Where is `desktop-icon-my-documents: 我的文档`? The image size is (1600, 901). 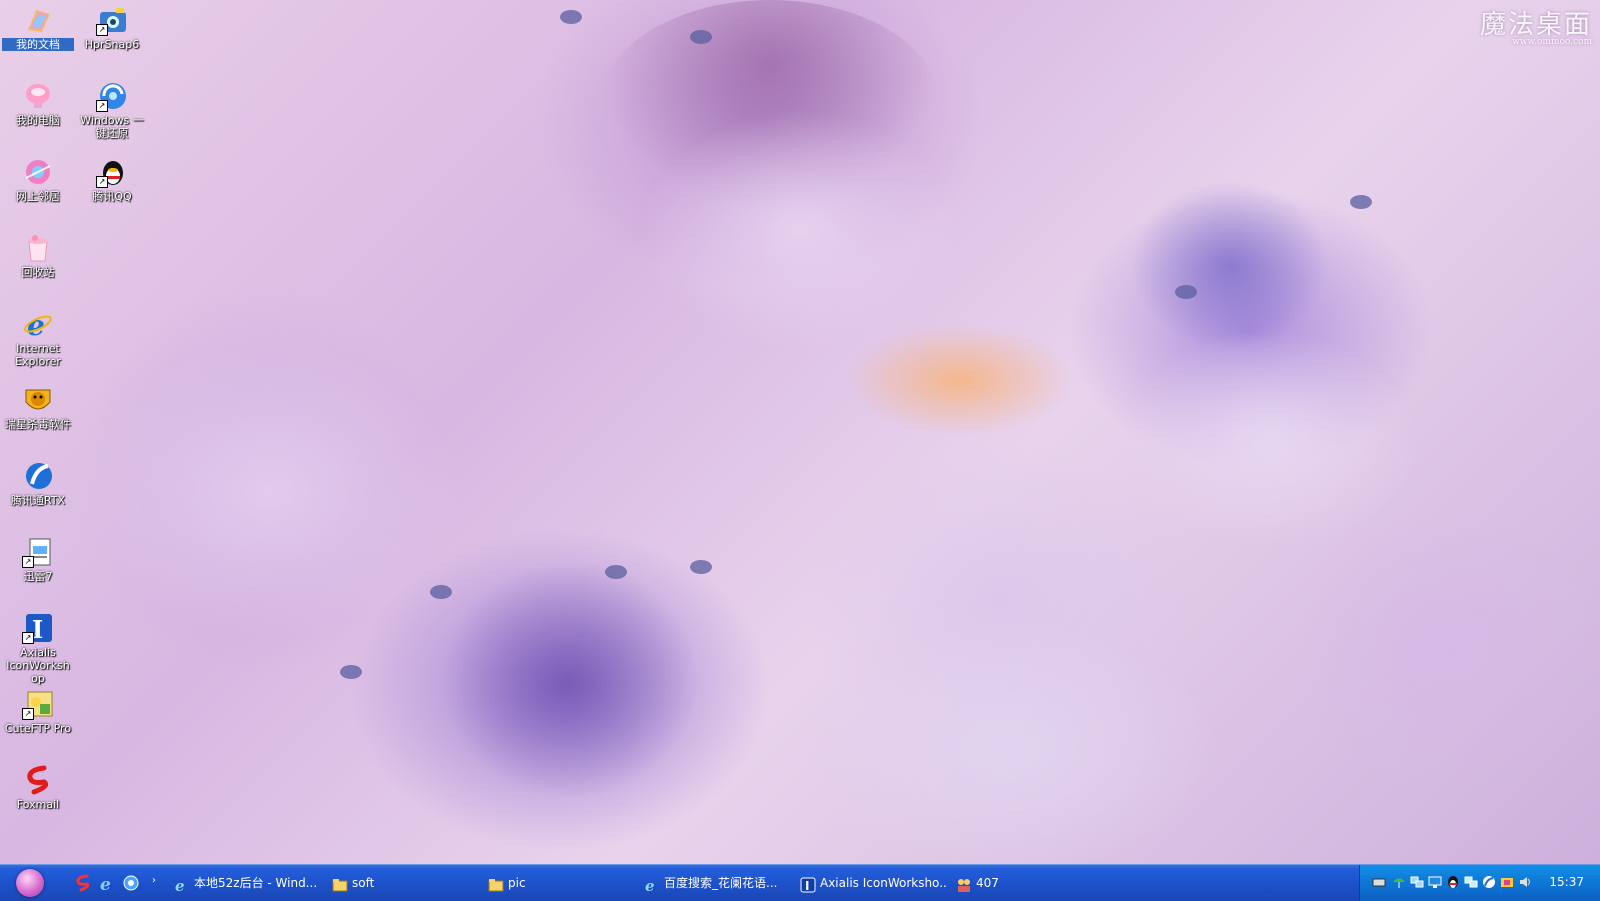 desktop-icon-my-documents: 我的文档 is located at coordinates (38, 27).